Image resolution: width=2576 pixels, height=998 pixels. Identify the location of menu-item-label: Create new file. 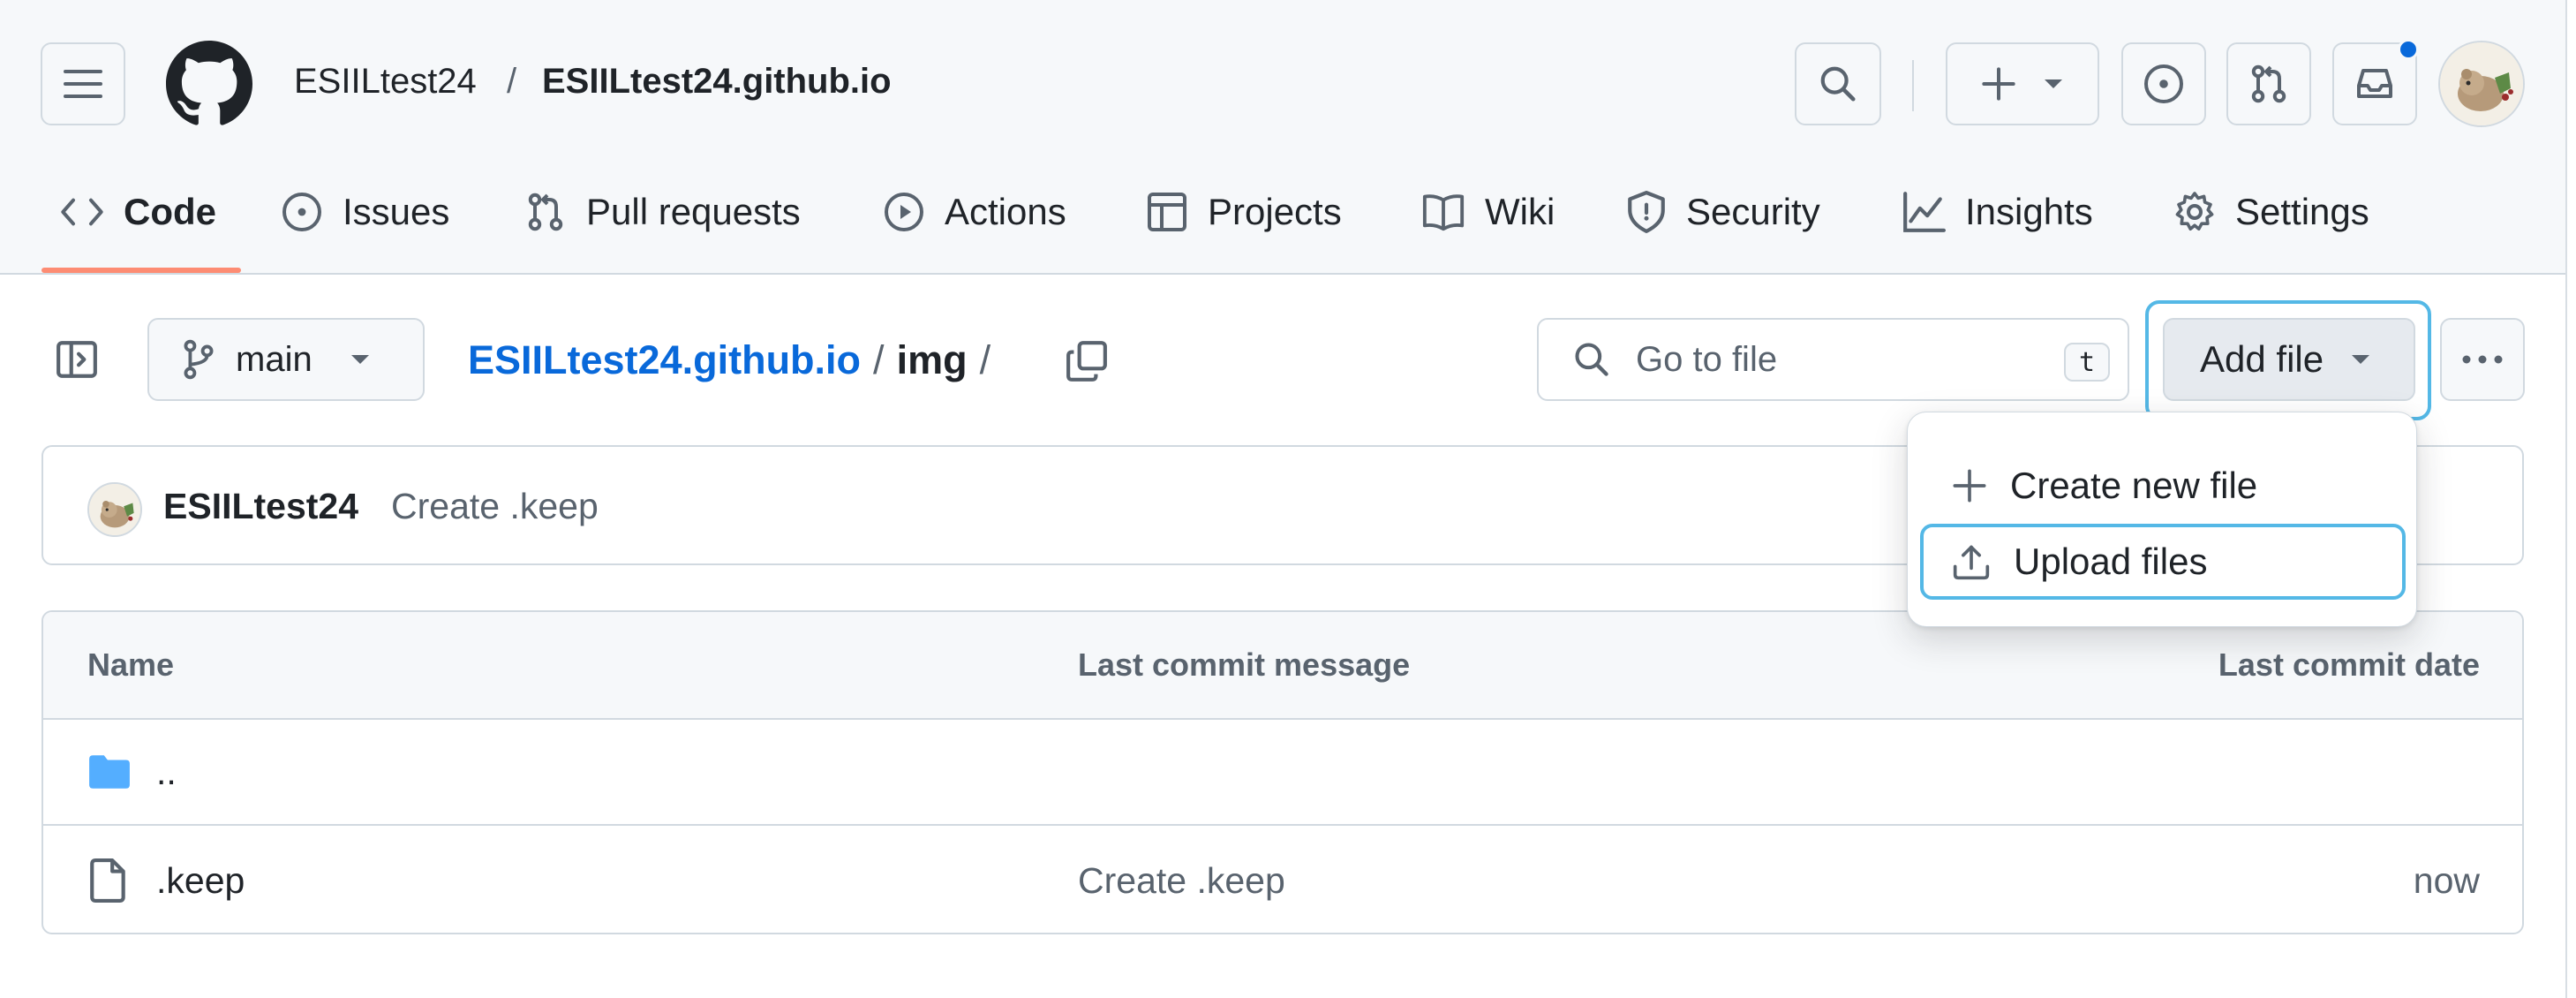
(2134, 485).